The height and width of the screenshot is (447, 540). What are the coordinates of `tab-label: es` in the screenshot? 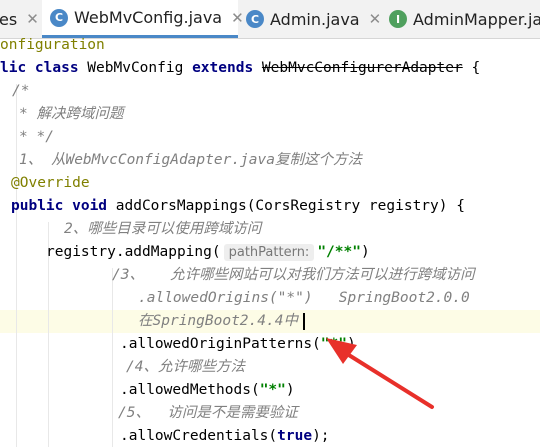 It's located at (9, 19).